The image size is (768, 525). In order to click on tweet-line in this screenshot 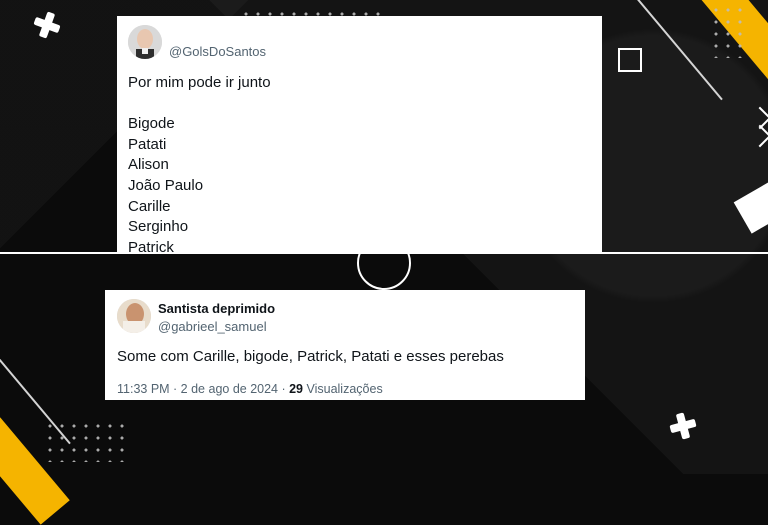, I will do `click(199, 104)`.